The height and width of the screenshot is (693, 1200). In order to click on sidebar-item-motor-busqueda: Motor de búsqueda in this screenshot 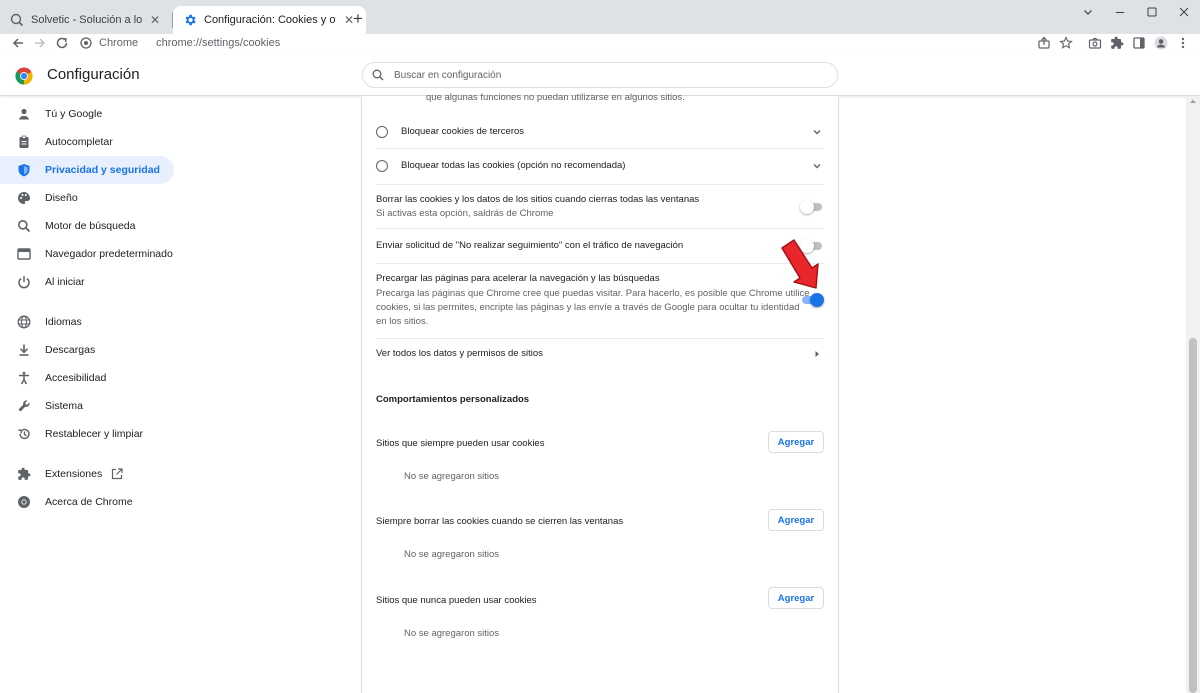, I will do `click(87, 226)`.